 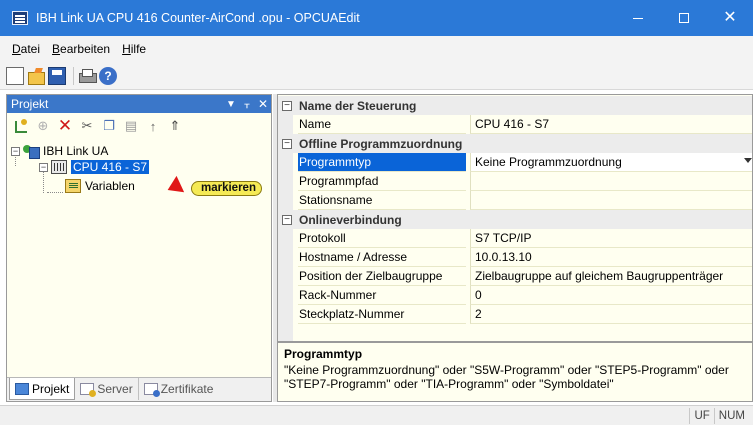 What do you see at coordinates (131, 126) in the screenshot?
I see `paste-icon: ▤` at bounding box center [131, 126].